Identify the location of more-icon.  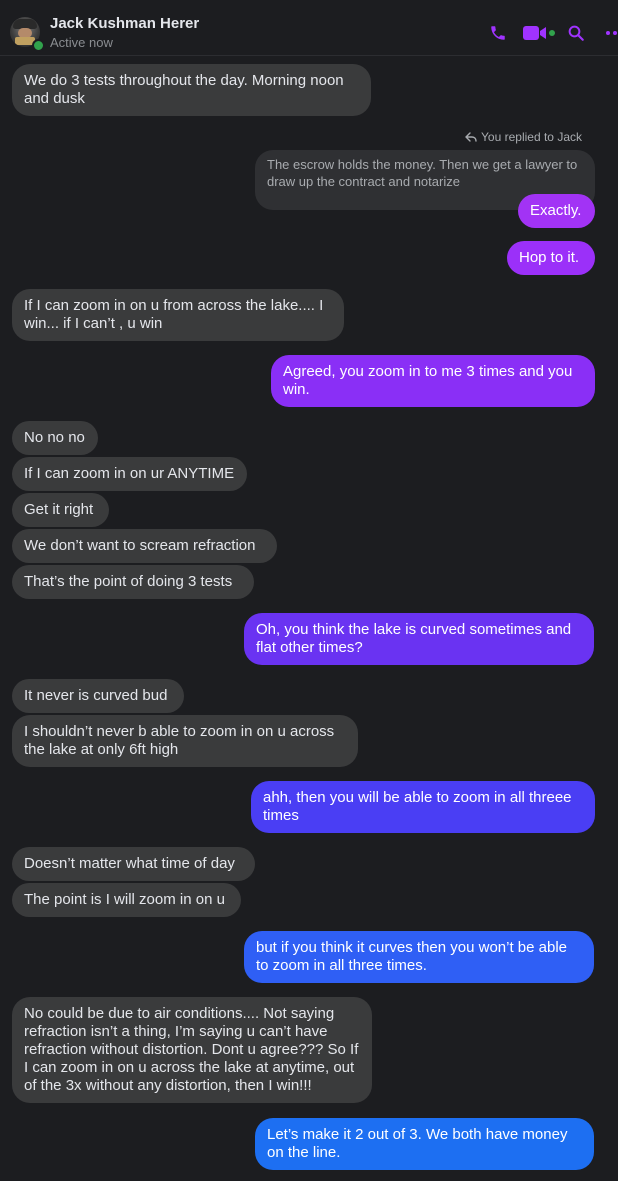
(611, 33).